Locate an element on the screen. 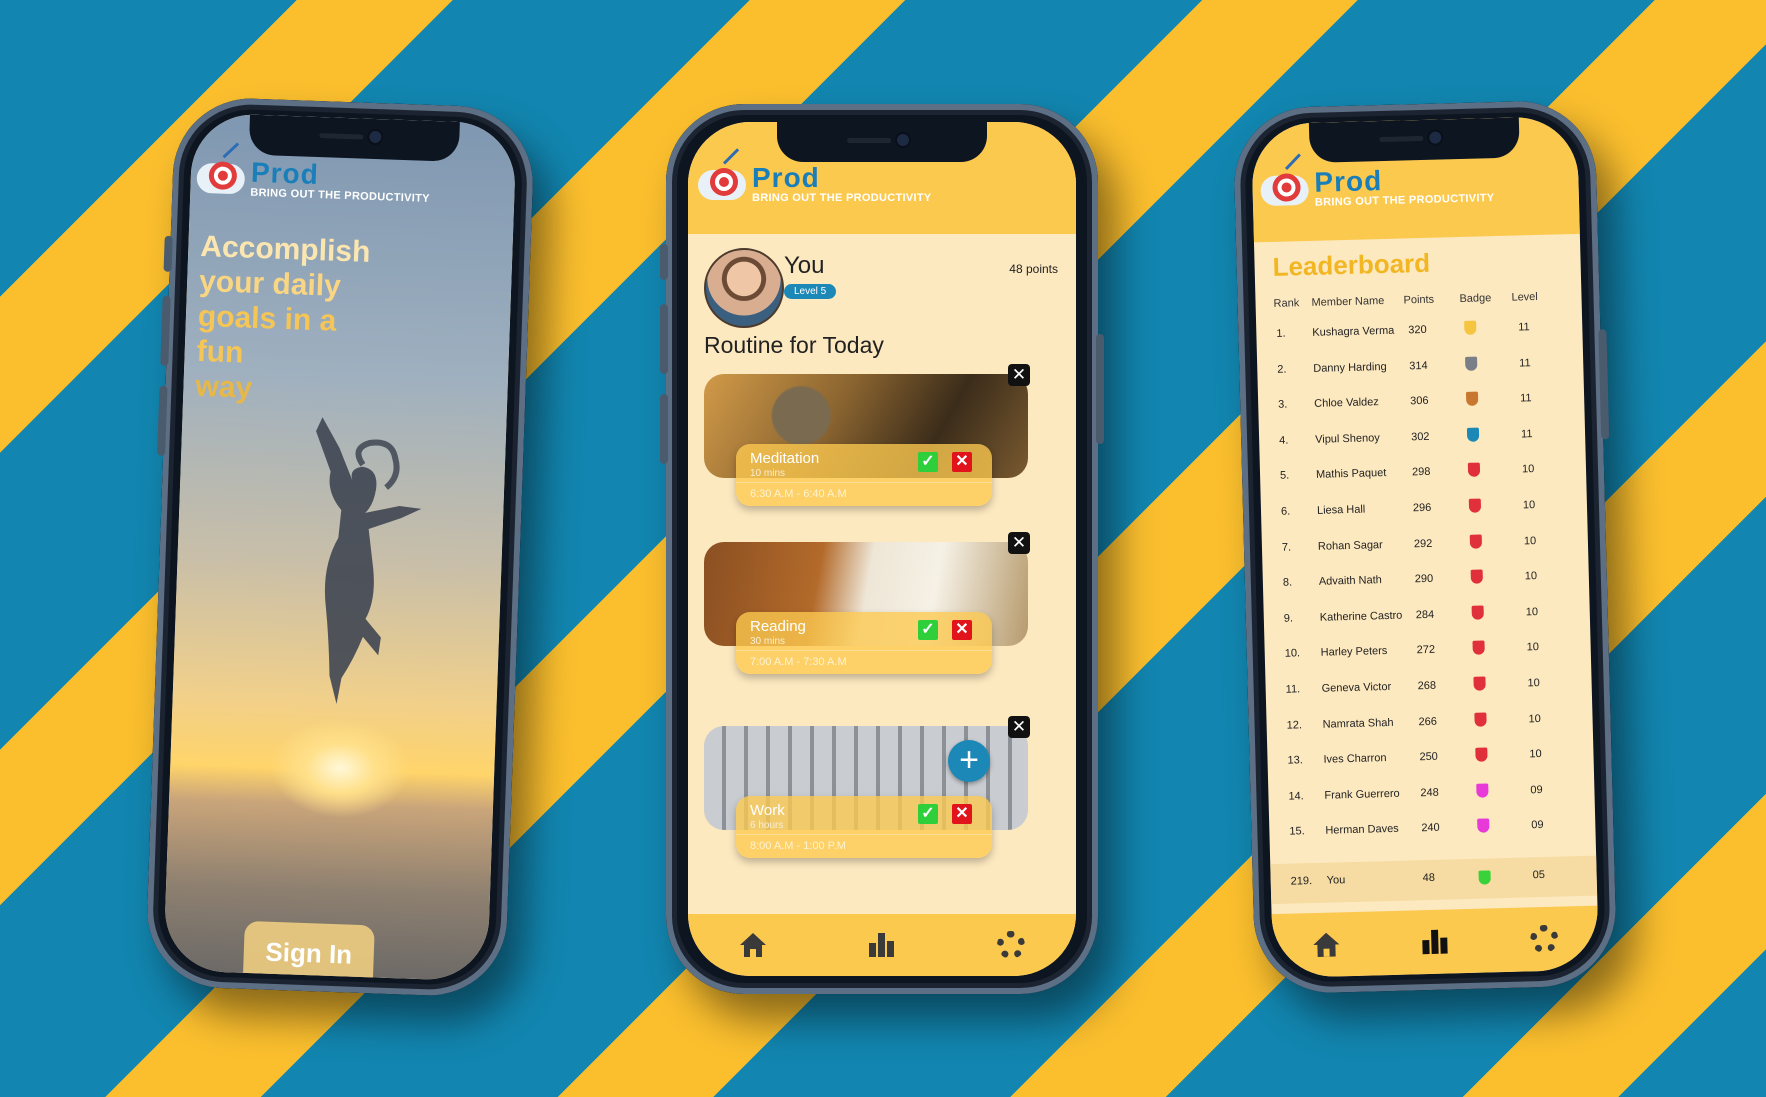 This screenshot has width=1766, height=1097. row-points: 48 is located at coordinates (1429, 878).